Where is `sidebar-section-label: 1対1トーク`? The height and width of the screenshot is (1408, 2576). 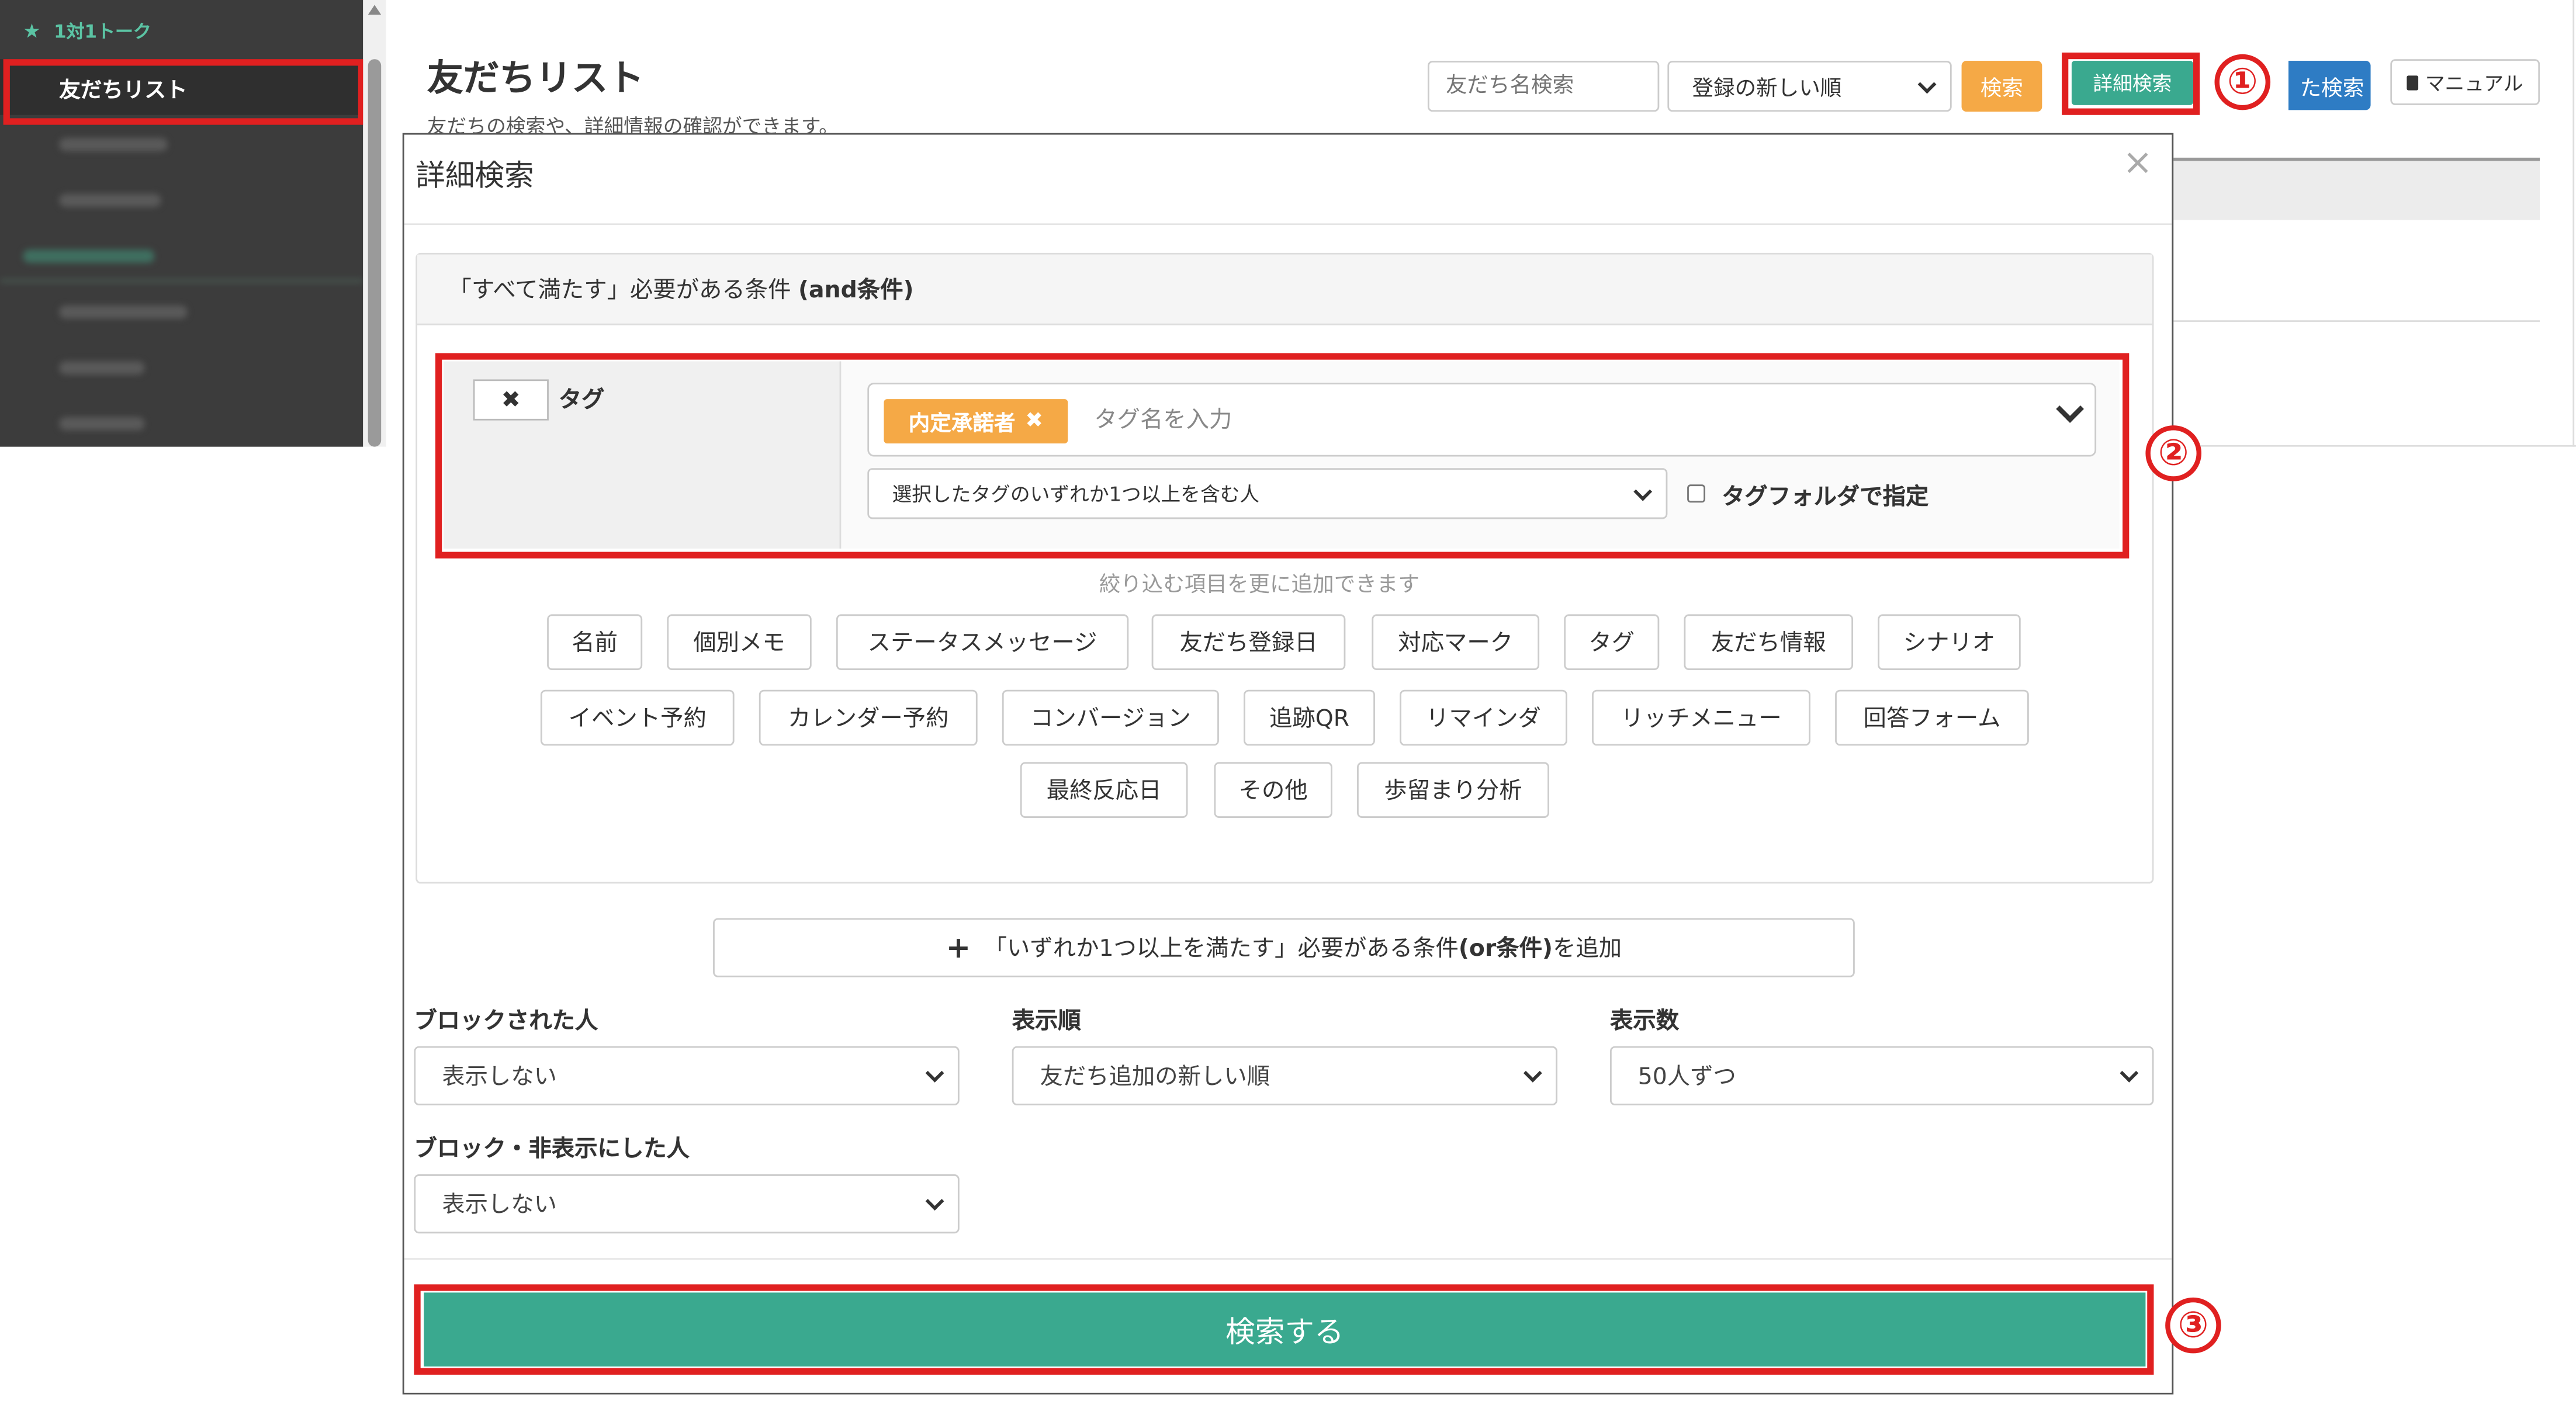
sidebar-section-label: 1対1トーク is located at coordinates (103, 32).